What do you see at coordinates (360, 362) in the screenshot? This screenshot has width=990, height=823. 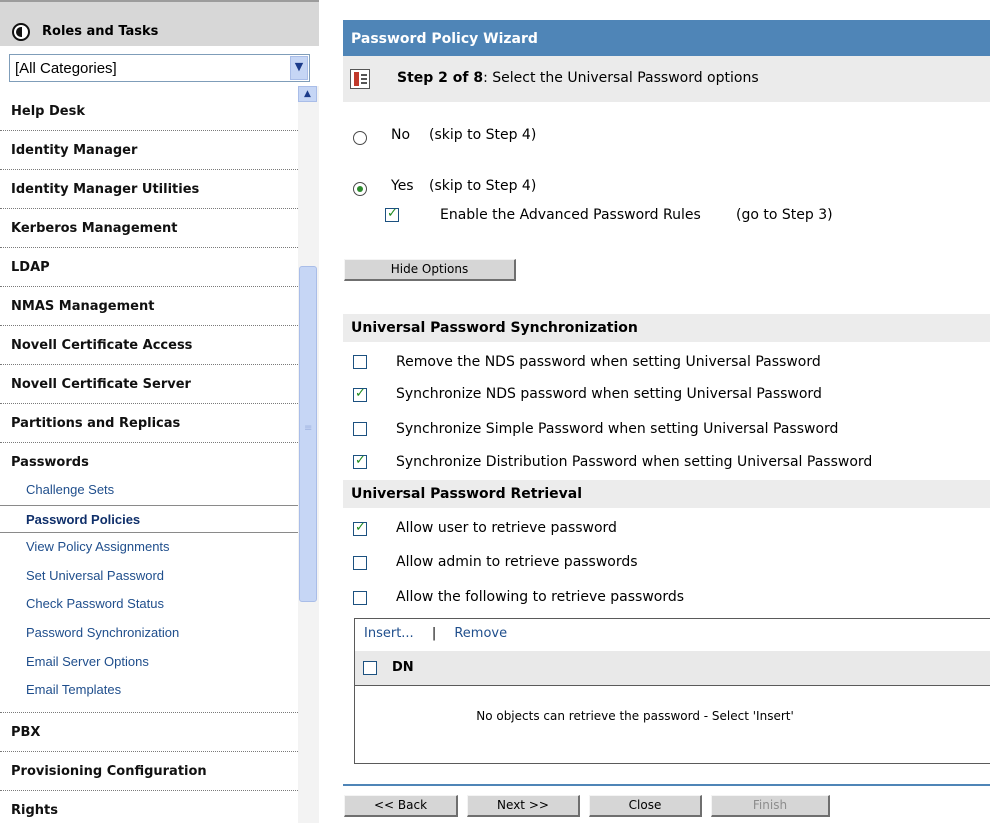 I see `remove-nds-password-checkbox` at bounding box center [360, 362].